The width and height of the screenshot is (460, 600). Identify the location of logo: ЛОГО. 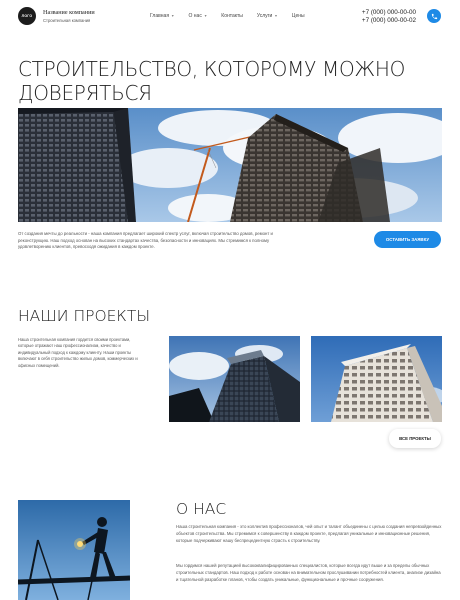
(27, 16).